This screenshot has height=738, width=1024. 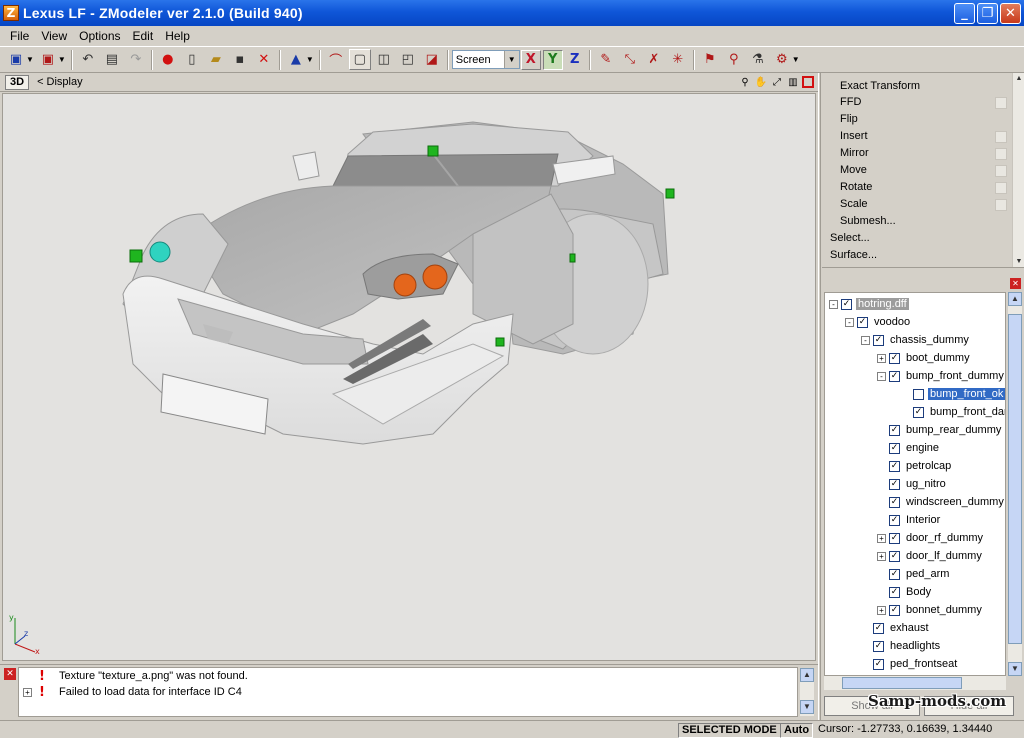 What do you see at coordinates (923, 170) in the screenshot?
I see `modifier-move: Move` at bounding box center [923, 170].